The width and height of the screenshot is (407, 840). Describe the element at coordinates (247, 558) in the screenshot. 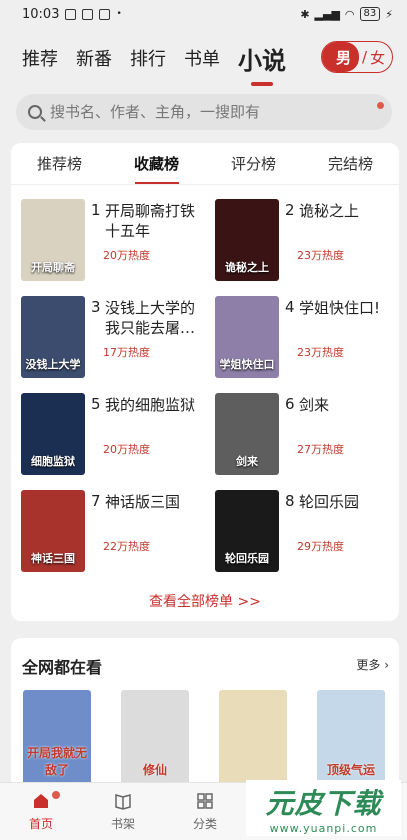

I see `cover-text: 轮回乐园` at that location.